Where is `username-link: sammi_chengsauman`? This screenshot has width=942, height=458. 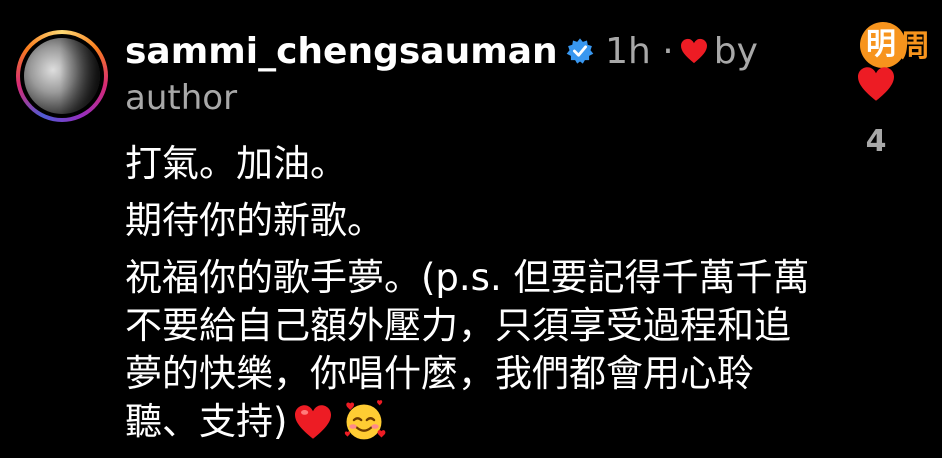
username-link: sammi_chengsauman is located at coordinates (341, 51).